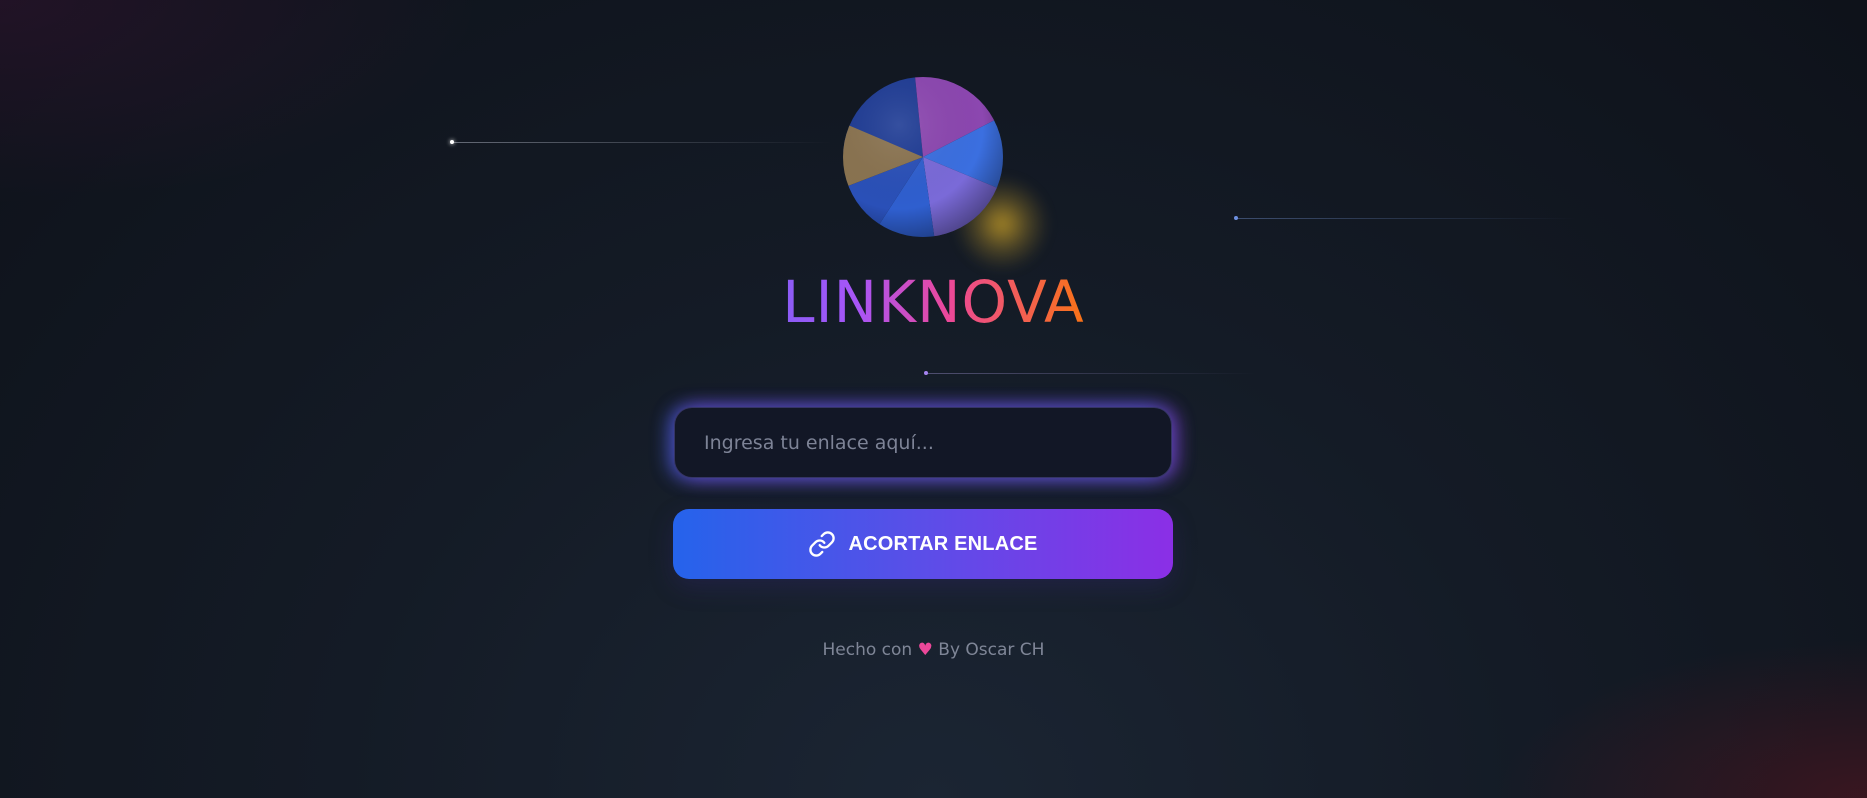 This screenshot has height=798, width=1867. What do you see at coordinates (933, 650) in the screenshot?
I see `footer-credit: Hecho con ♥ By Oscar CH` at bounding box center [933, 650].